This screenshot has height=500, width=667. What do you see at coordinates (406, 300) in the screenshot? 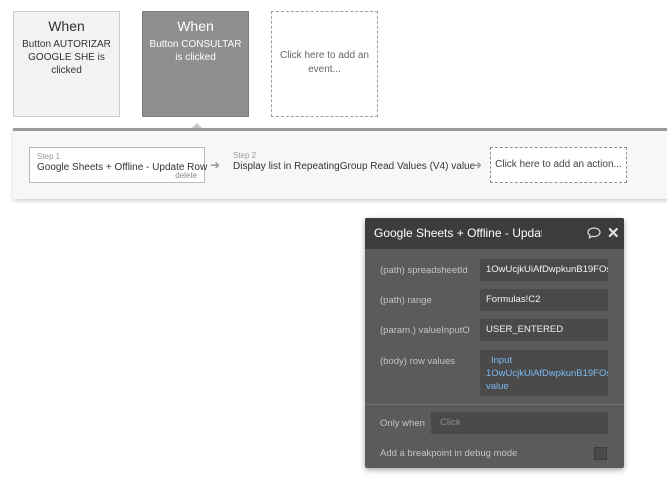
I see `range-label: (path) range` at bounding box center [406, 300].